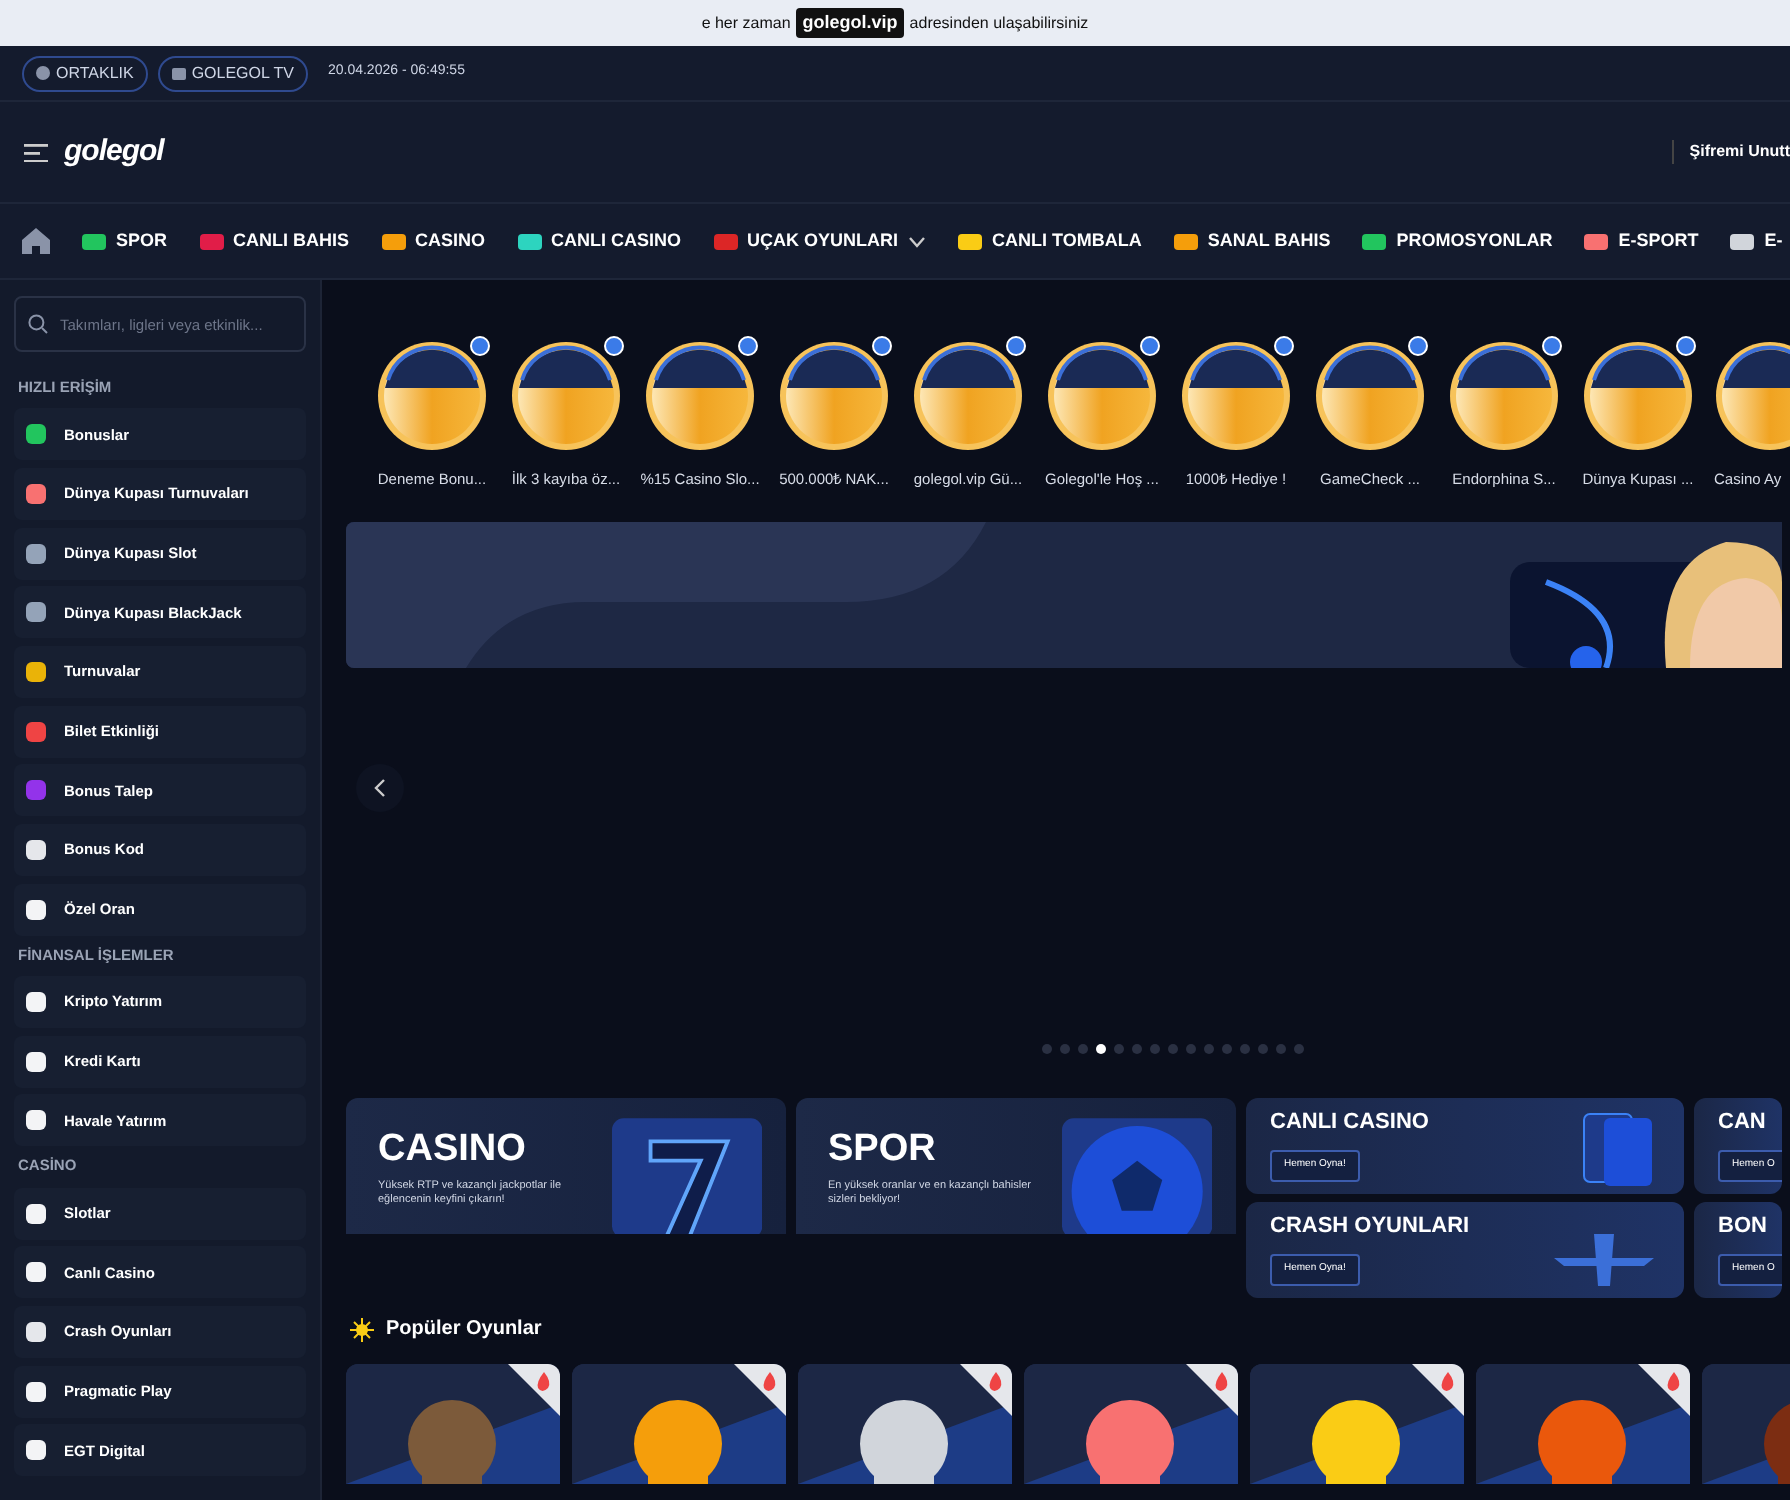 This screenshot has width=1790, height=1500. What do you see at coordinates (43, 73) in the screenshot?
I see `coin-icon` at bounding box center [43, 73].